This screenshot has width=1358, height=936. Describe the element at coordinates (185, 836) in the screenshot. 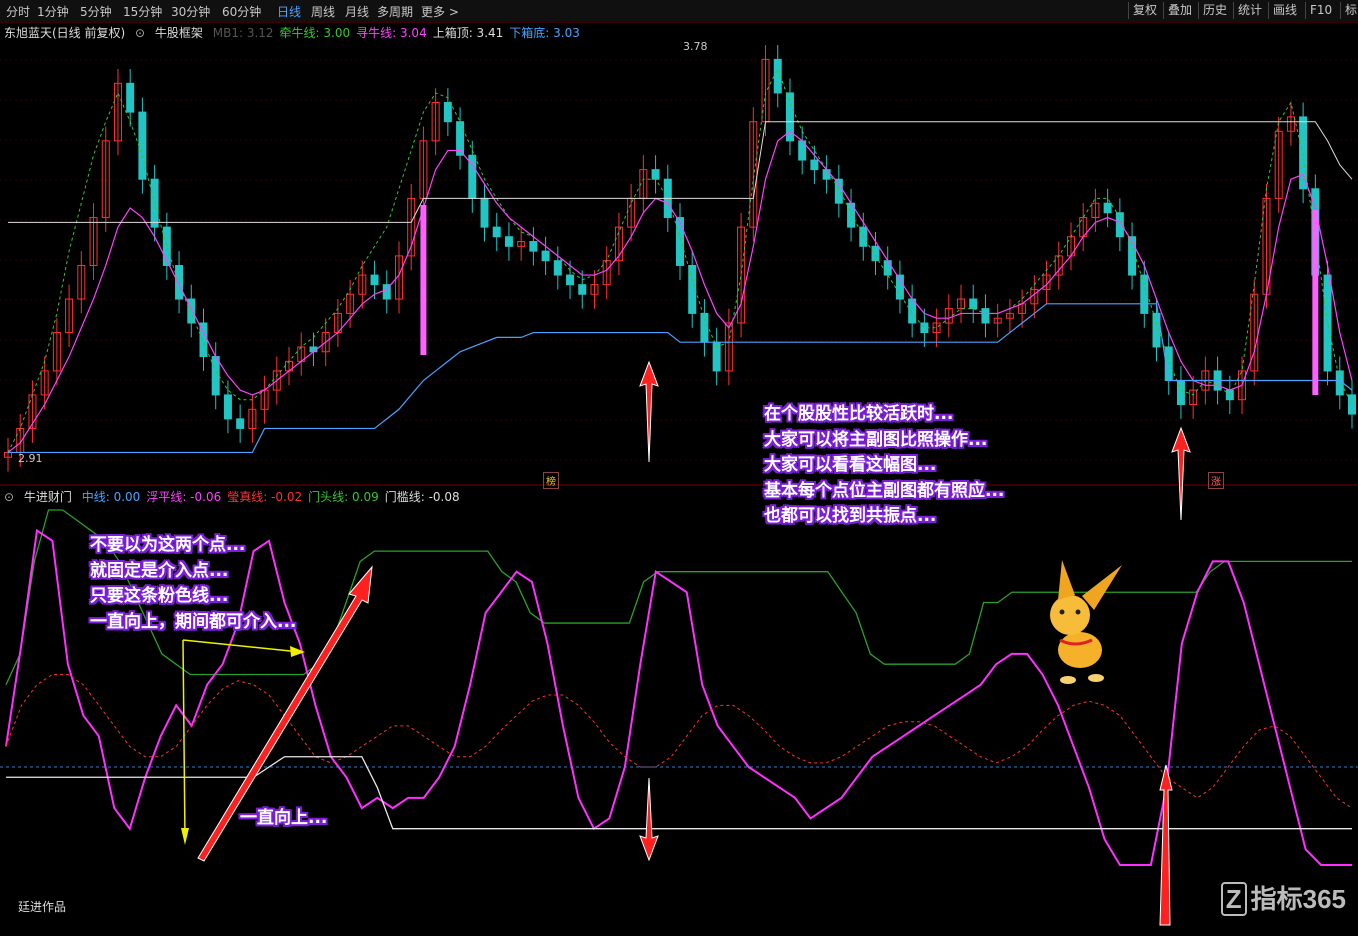

I see `yellow-arrow-icon` at that location.